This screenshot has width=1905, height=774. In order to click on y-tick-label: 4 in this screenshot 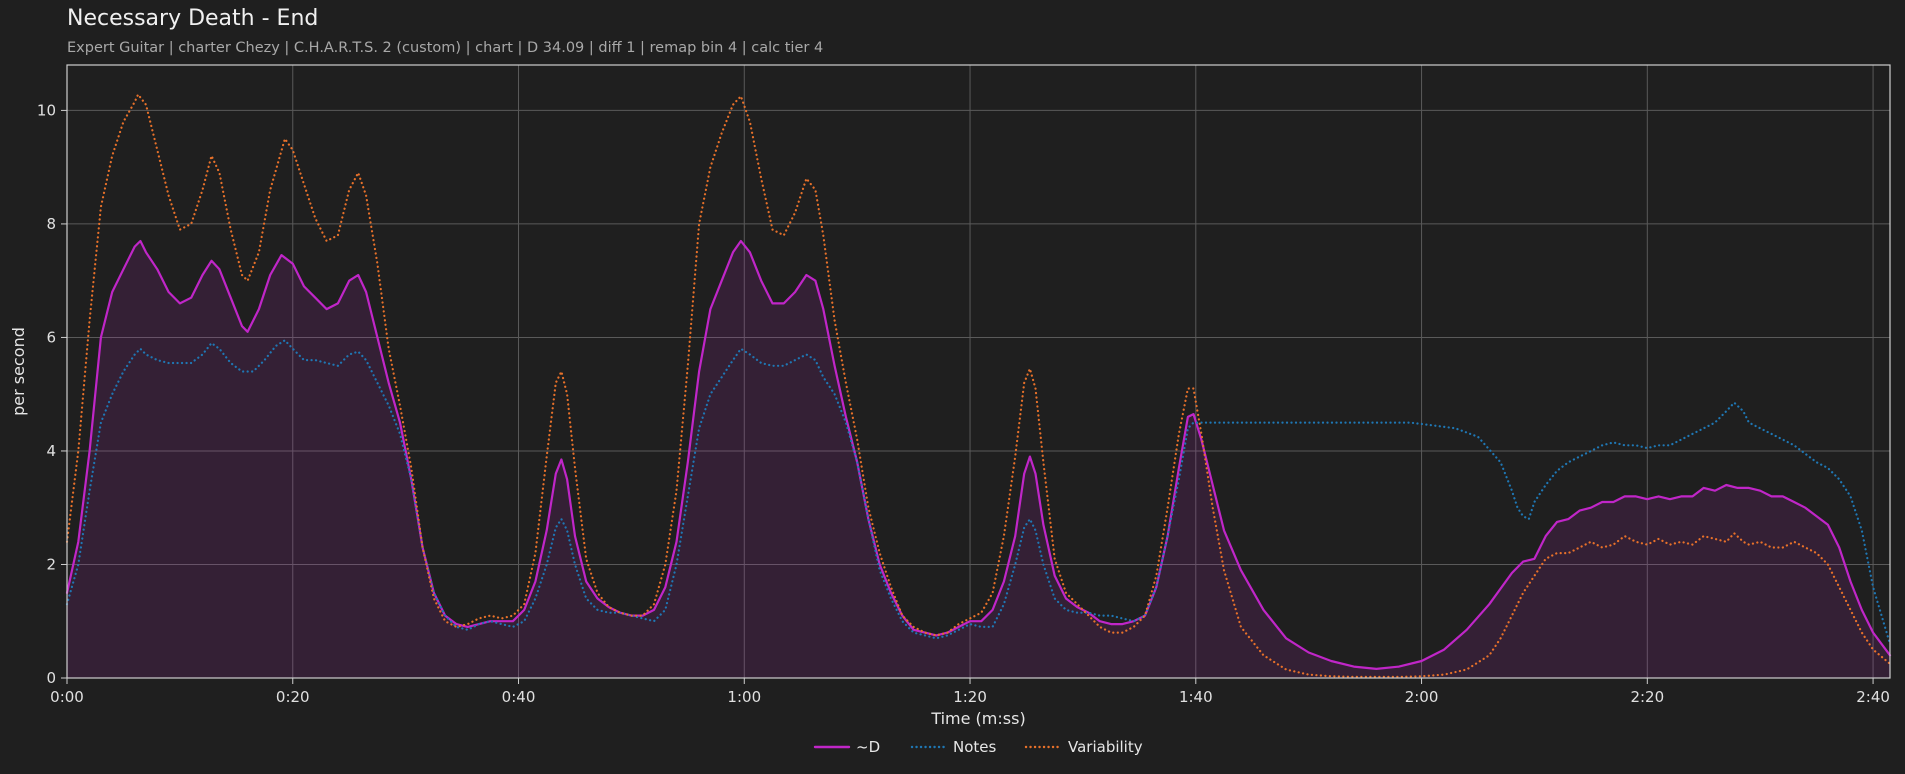, I will do `click(51, 451)`.